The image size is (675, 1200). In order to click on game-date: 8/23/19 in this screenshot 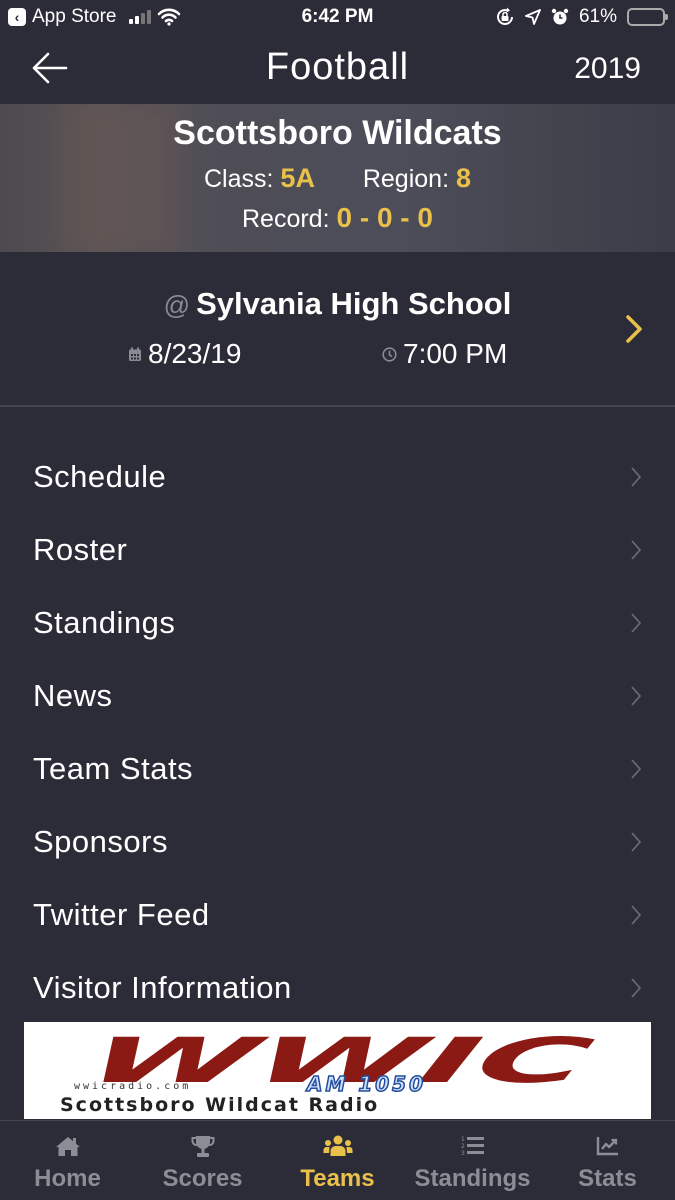, I will do `click(184, 354)`.